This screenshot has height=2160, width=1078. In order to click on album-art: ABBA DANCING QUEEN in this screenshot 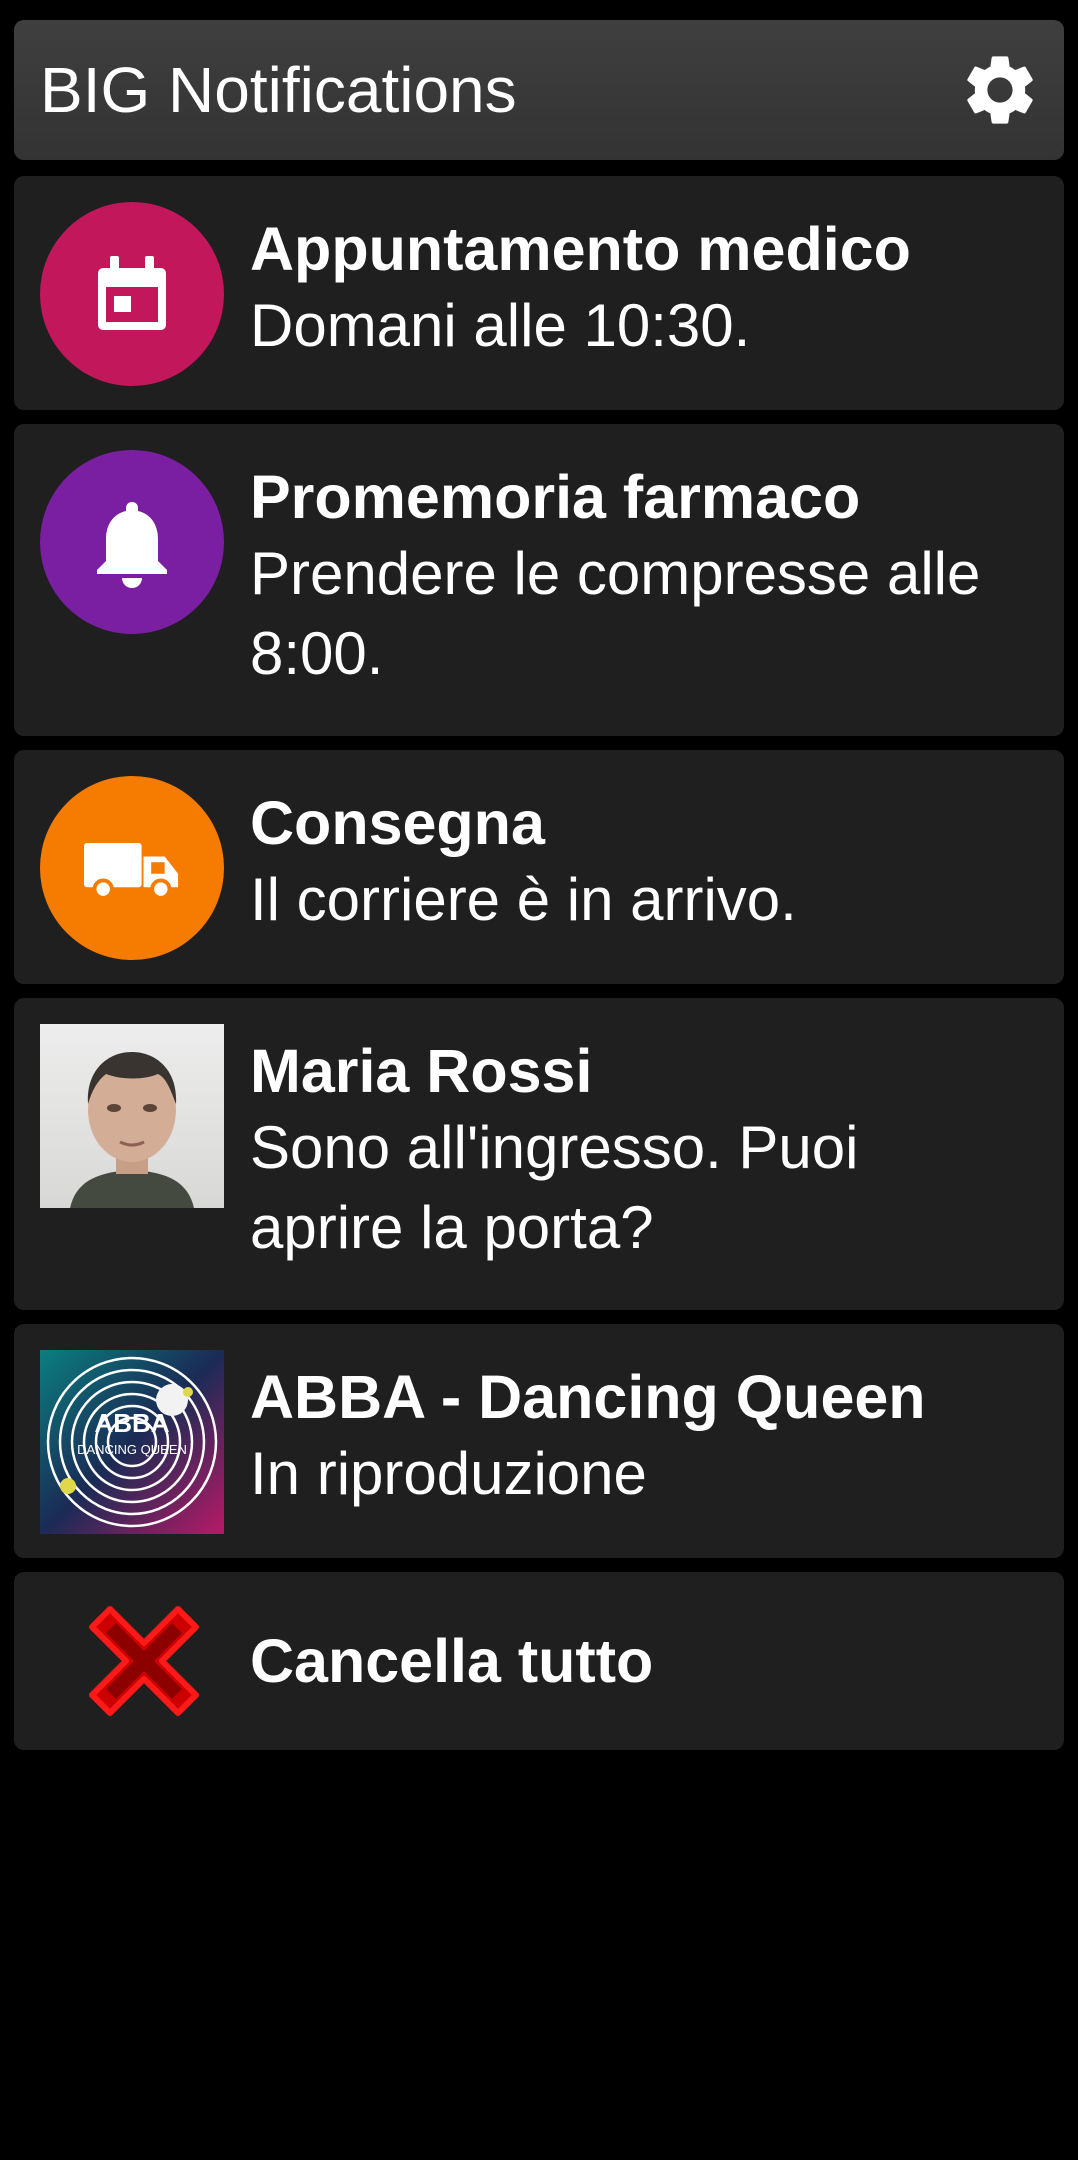, I will do `click(132, 1442)`.